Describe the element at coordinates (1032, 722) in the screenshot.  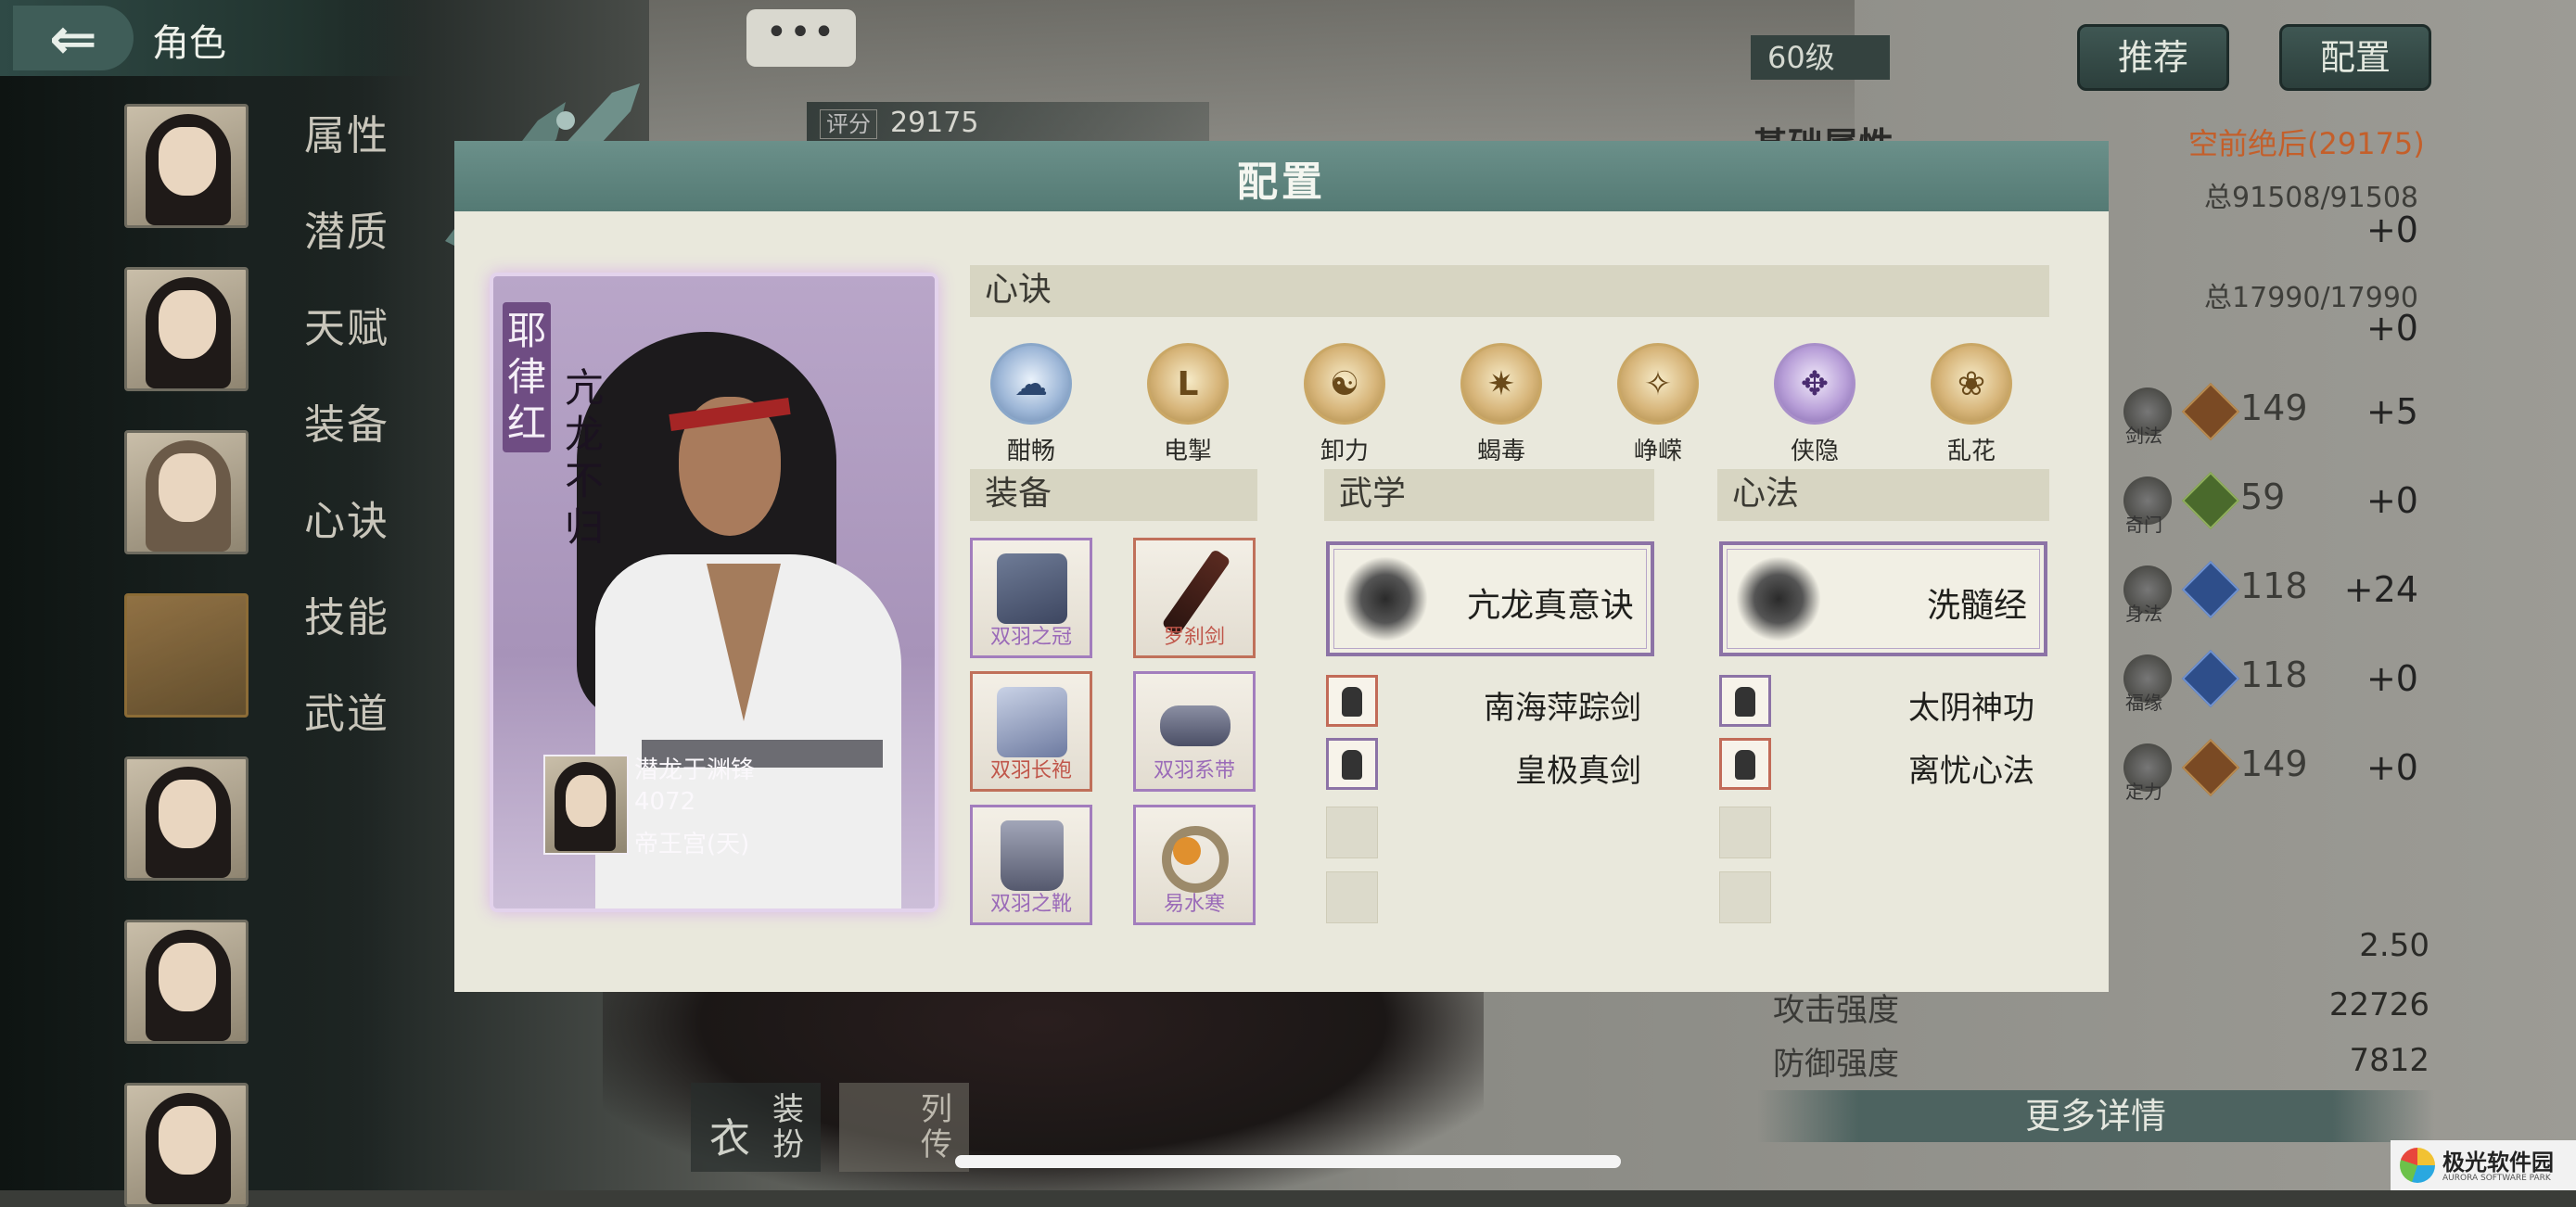
I see `robe-icon` at that location.